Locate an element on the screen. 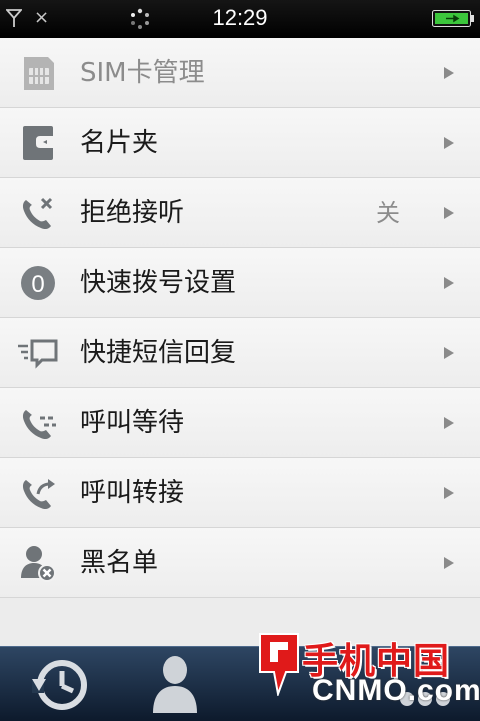 This screenshot has height=721, width=480. list-item-label: 快捷短信回复 is located at coordinates (158, 353).